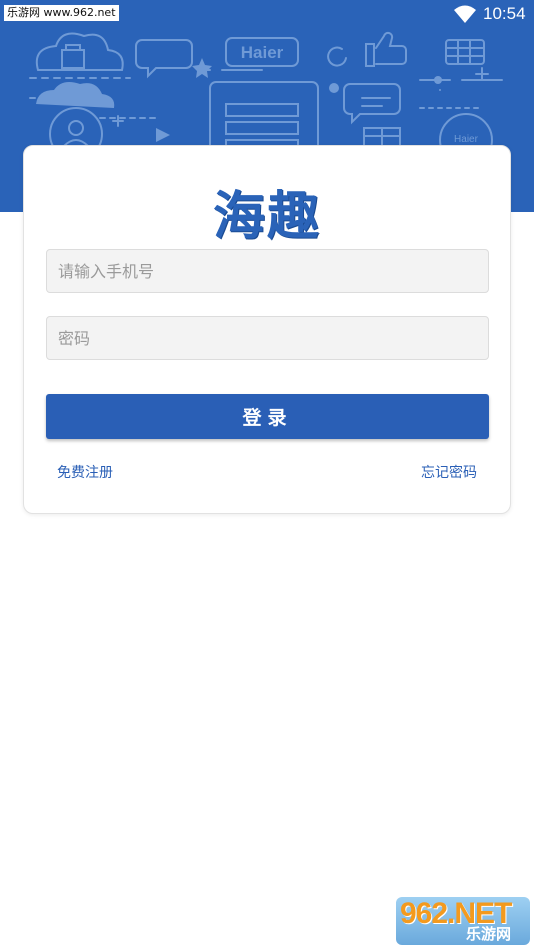 The width and height of the screenshot is (534, 949). What do you see at coordinates (449, 472) in the screenshot?
I see `forgot-password-link: 忘记密码` at bounding box center [449, 472].